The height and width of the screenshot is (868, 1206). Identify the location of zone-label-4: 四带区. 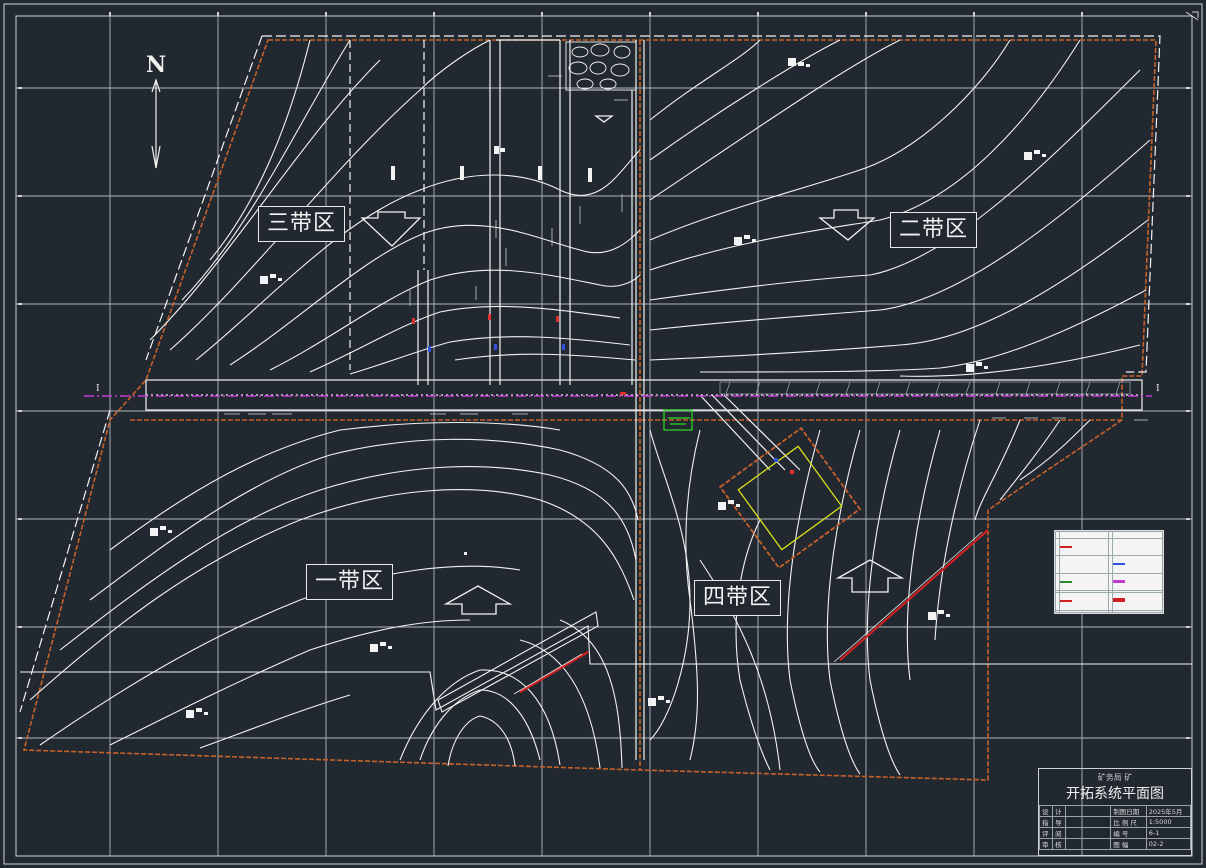
(738, 598).